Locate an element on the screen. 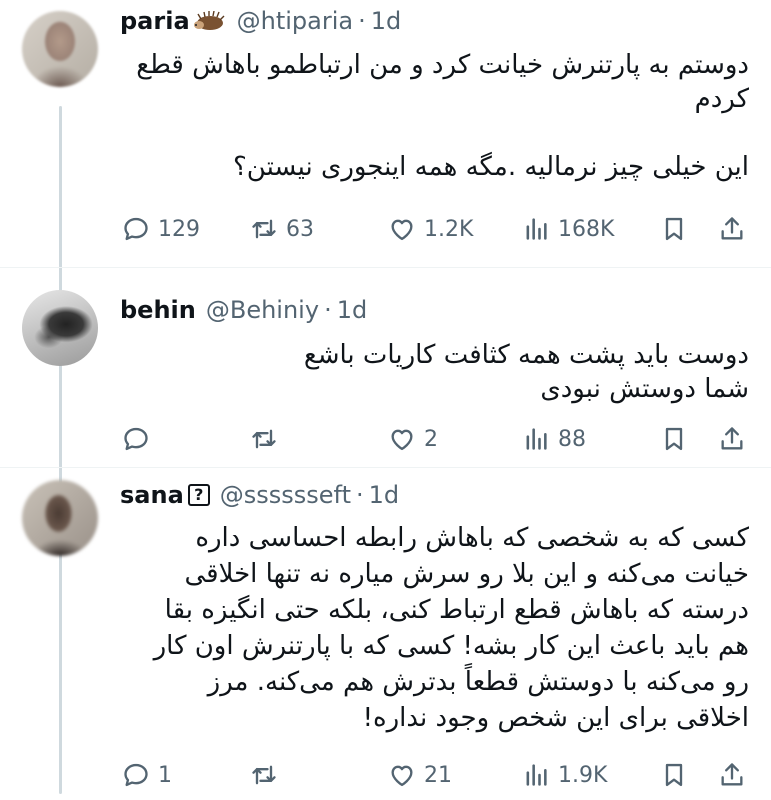  like-button: 1.2K is located at coordinates (430, 229).